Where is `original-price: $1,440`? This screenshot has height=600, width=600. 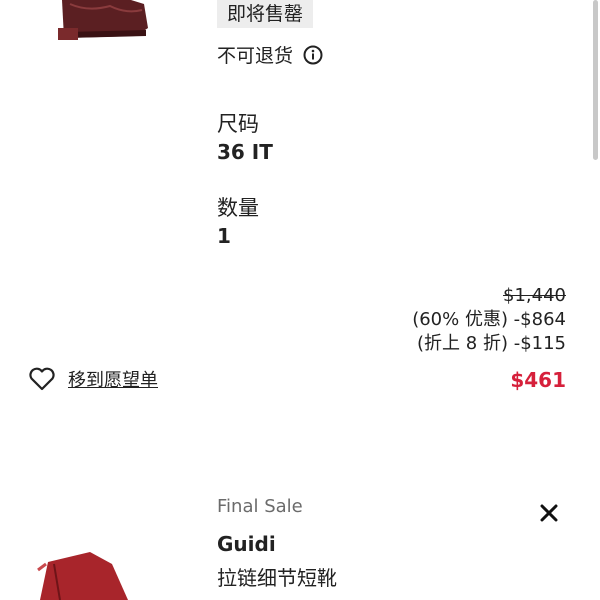 original-price: $1,440 is located at coordinates (534, 295).